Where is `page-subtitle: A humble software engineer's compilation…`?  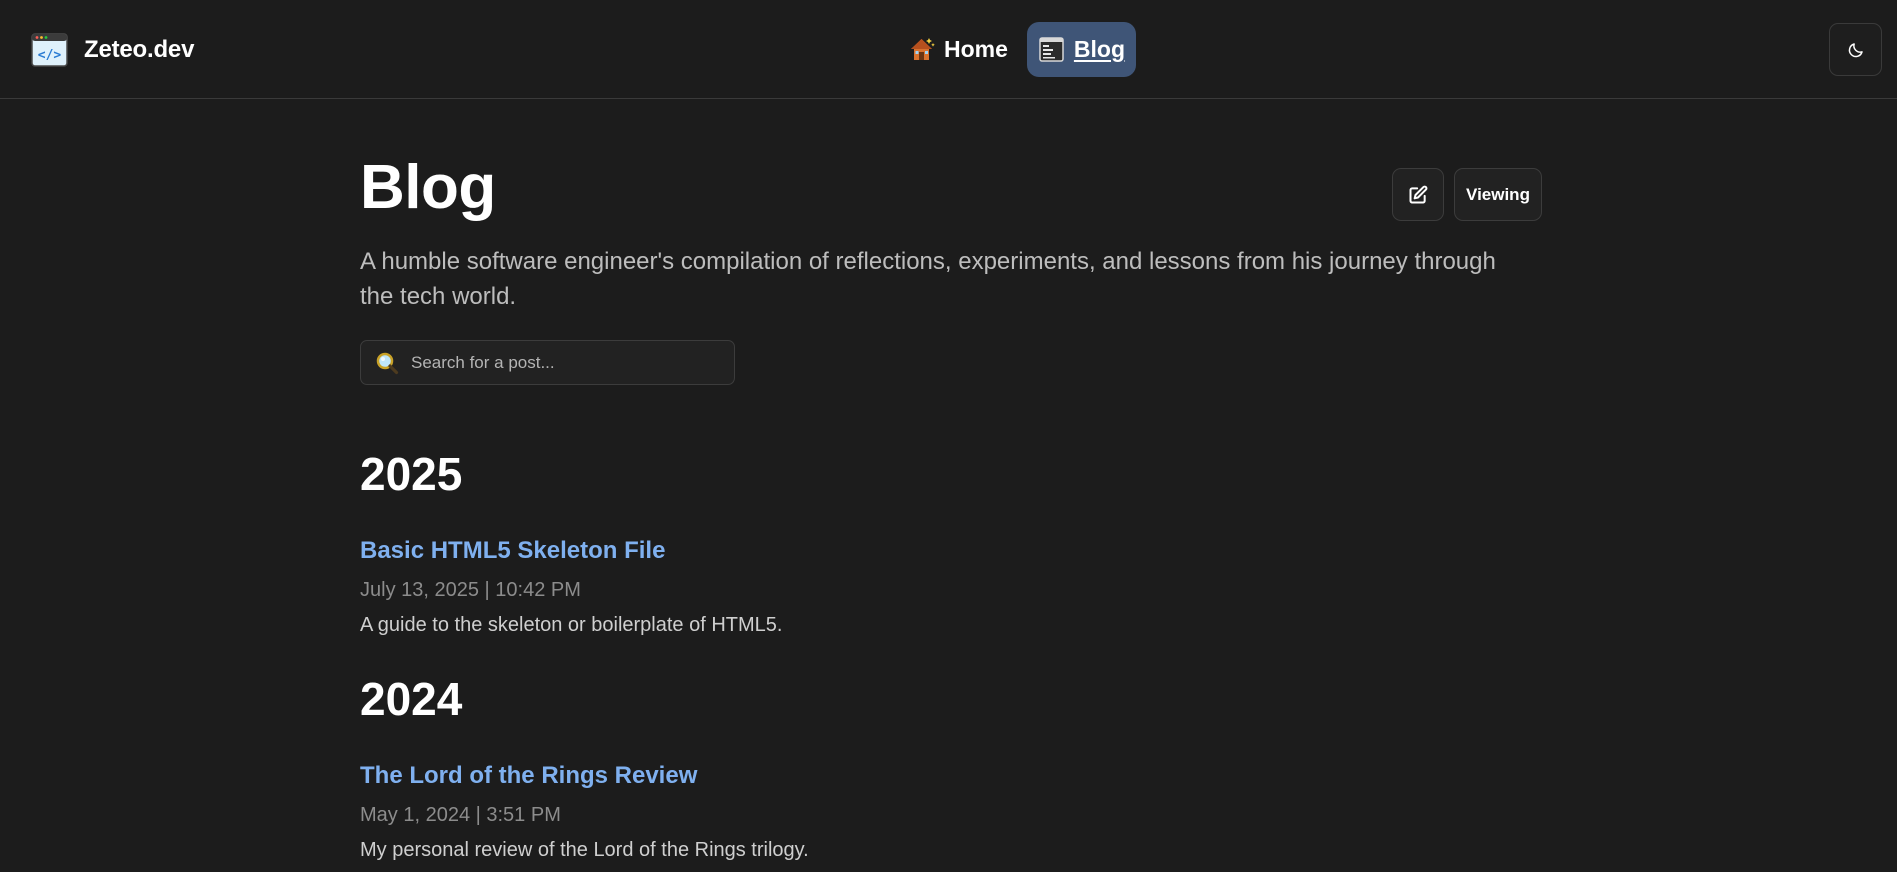 page-subtitle: A humble software engineer's compilation… is located at coordinates (928, 279).